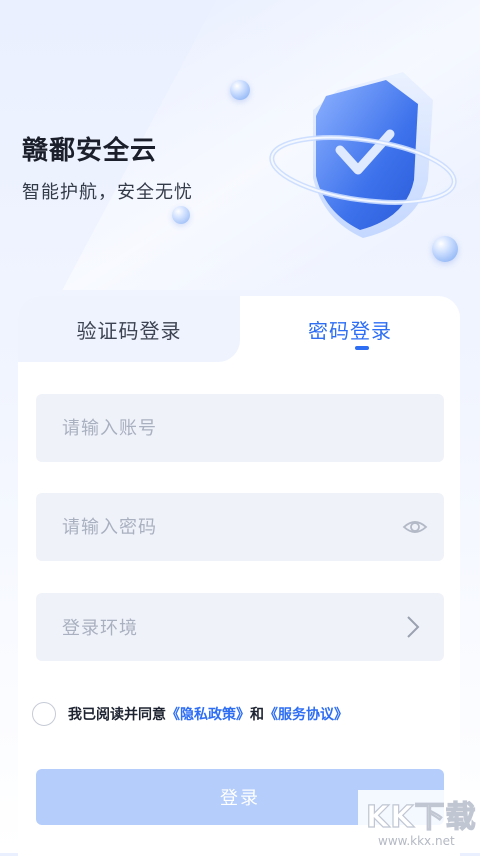 This screenshot has width=480, height=856. I want to click on eye-icon, so click(415, 527).